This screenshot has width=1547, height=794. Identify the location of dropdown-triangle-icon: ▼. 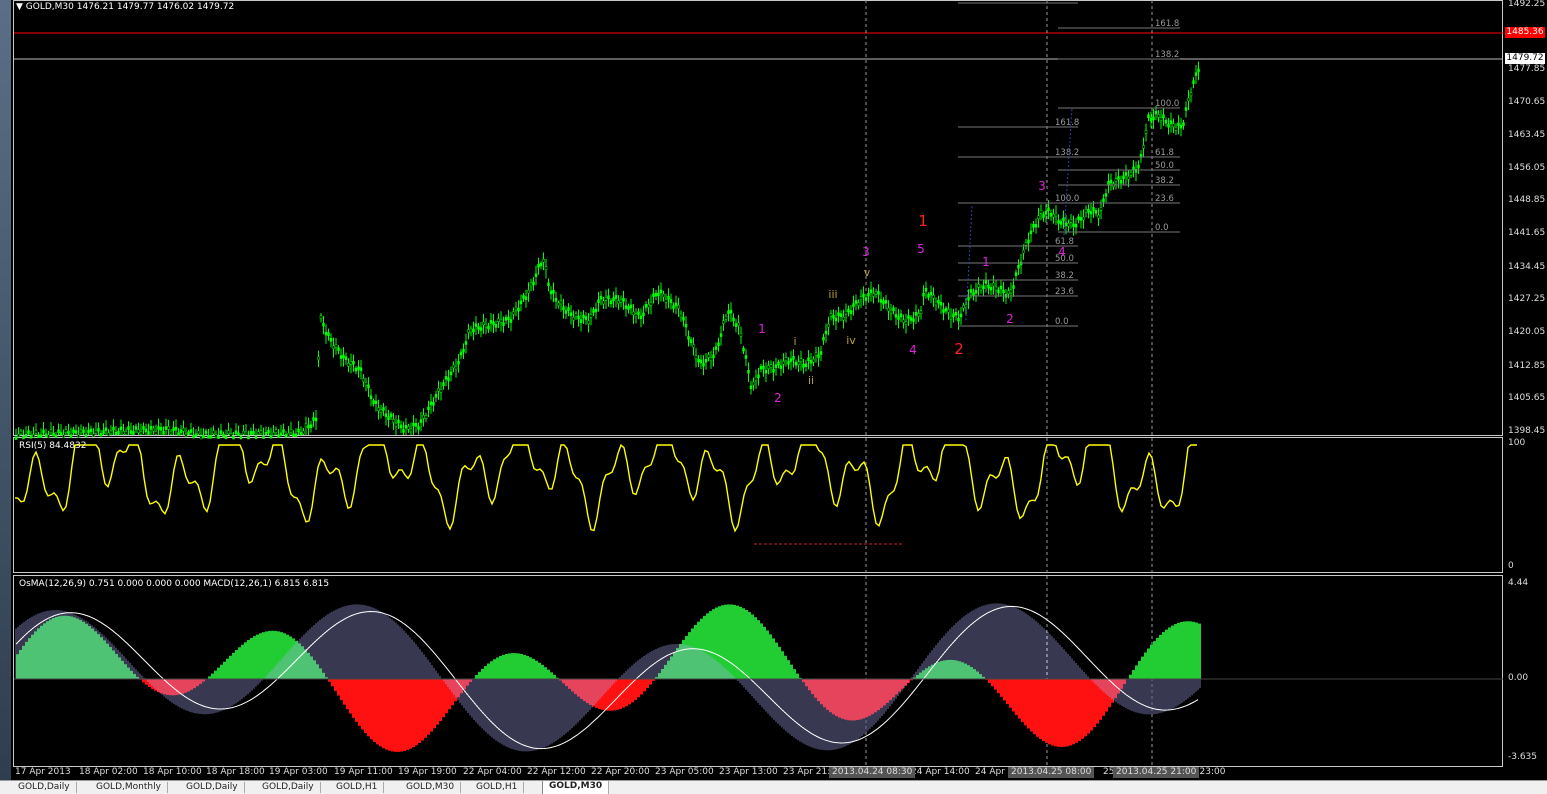
(19, 7).